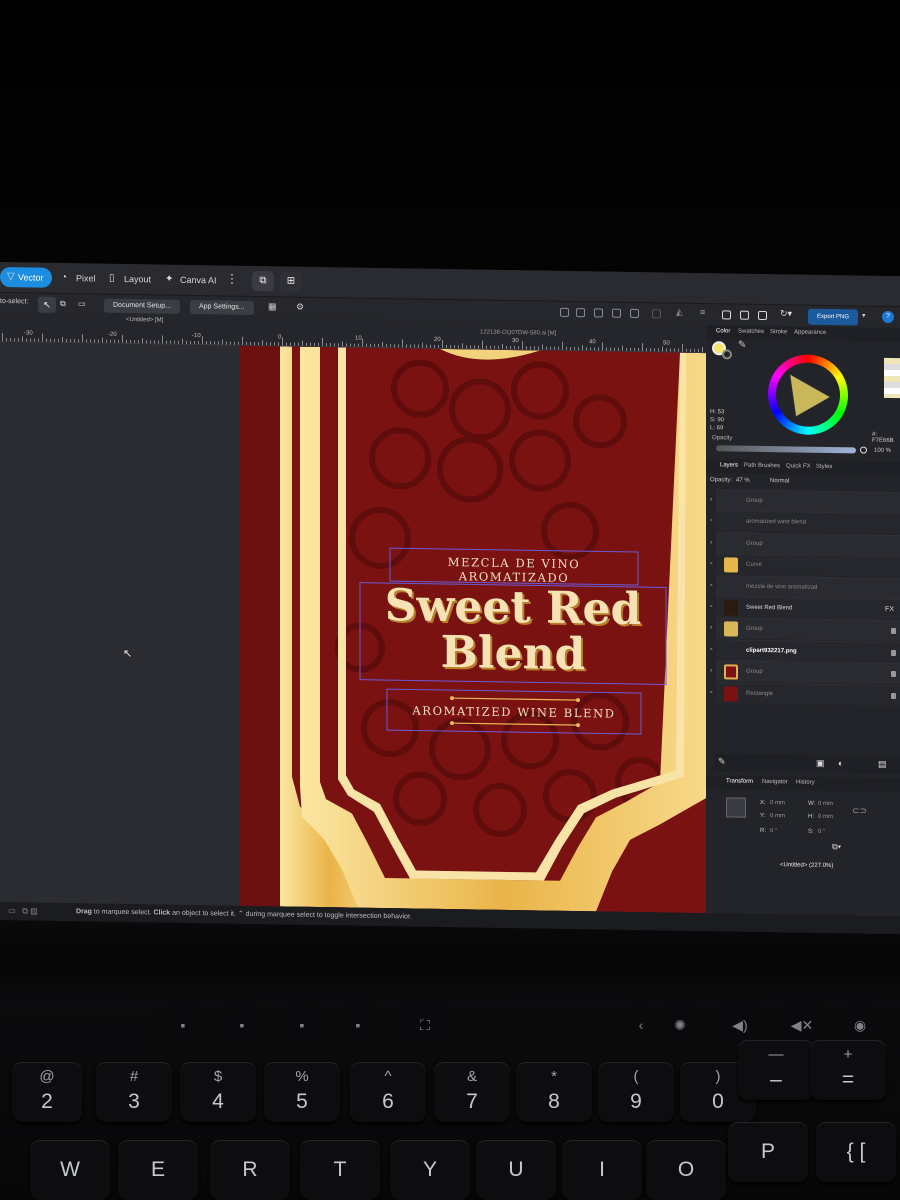 The width and height of the screenshot is (900, 1200). I want to click on opacity-slider, so click(786, 449).